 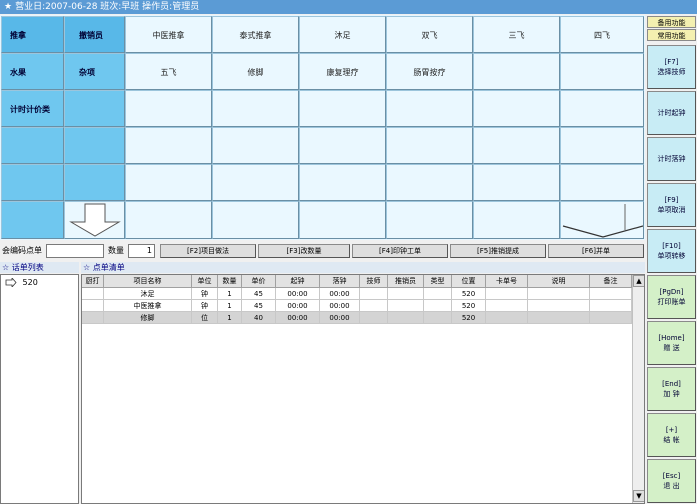 I want to click on exit-button: [Esc] 退 出, so click(x=671, y=481).